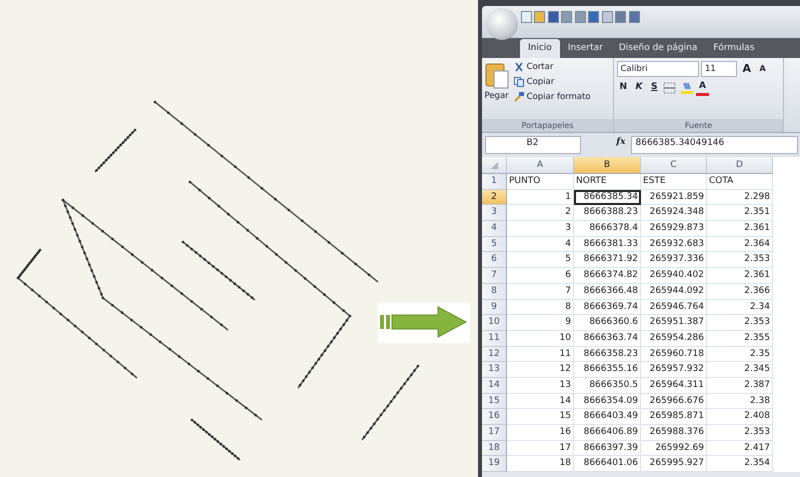 The image size is (800, 477). Describe the element at coordinates (519, 67) in the screenshot. I see `scissors-icon` at that location.